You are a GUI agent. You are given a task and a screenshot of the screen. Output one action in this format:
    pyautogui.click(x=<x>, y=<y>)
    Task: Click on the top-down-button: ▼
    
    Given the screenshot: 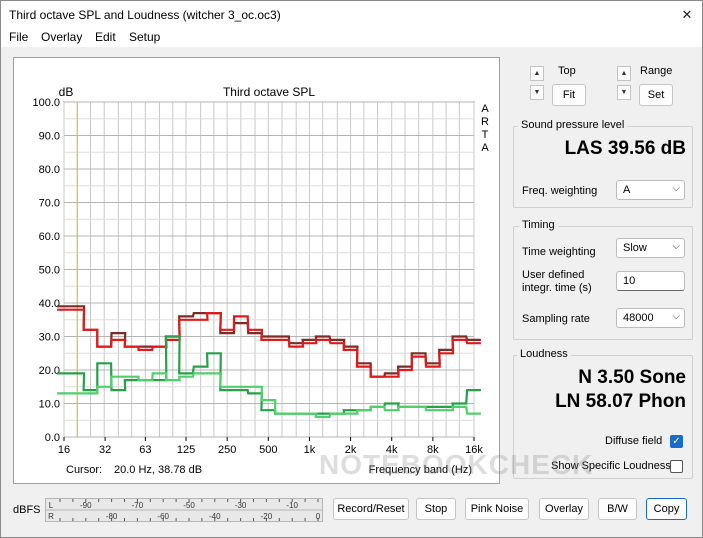 What is the action you would take?
    pyautogui.click(x=537, y=92)
    